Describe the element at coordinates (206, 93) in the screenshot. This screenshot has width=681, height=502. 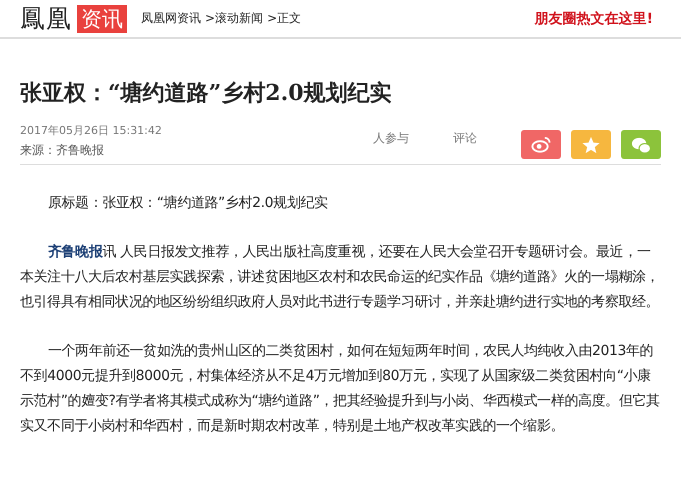
I see `article-title: 张亚权：“塘约道路”乡村2.0规划纪实` at that location.